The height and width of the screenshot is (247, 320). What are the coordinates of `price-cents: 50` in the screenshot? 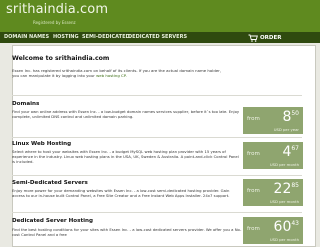 It's located at (295, 113).